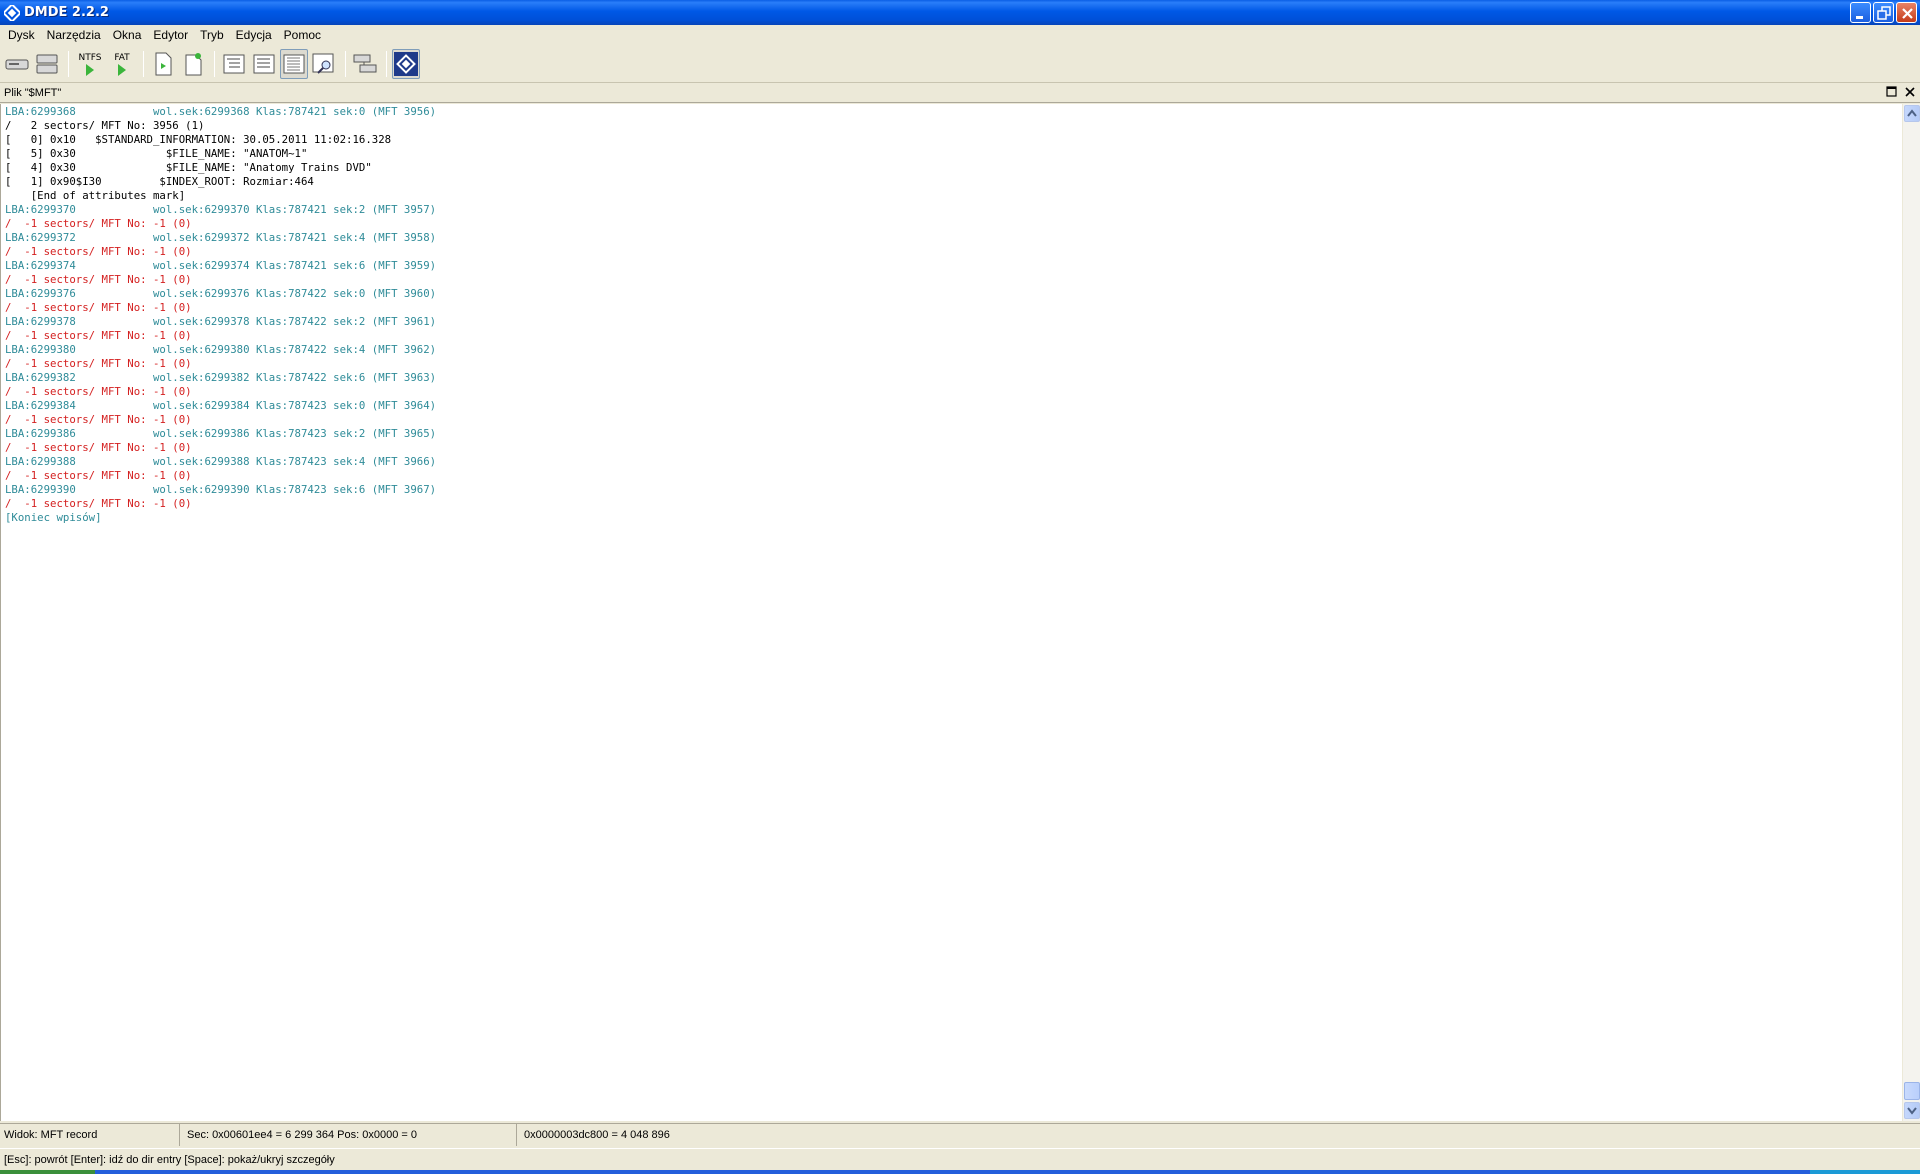 The height and width of the screenshot is (1174, 1920). Describe the element at coordinates (951, 182) in the screenshot. I see `record-detail-line: [ 1] 0x90$I30 $INDEX_ROOT: Rozmiar:464` at that location.